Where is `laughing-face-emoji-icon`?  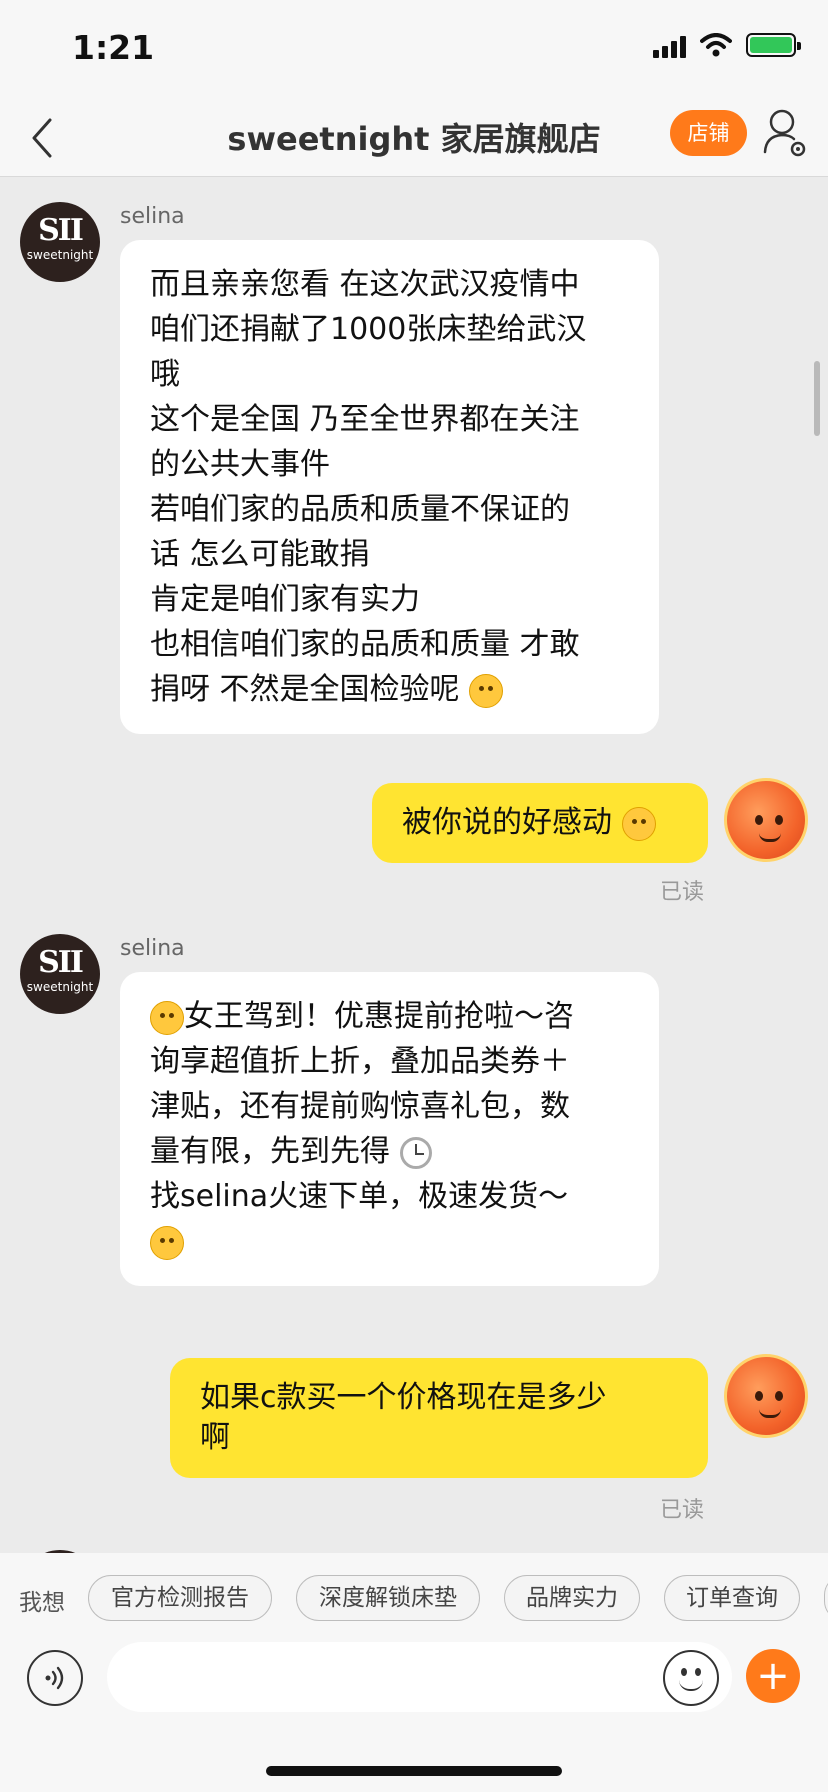
laughing-face-emoji-icon is located at coordinates (167, 1017).